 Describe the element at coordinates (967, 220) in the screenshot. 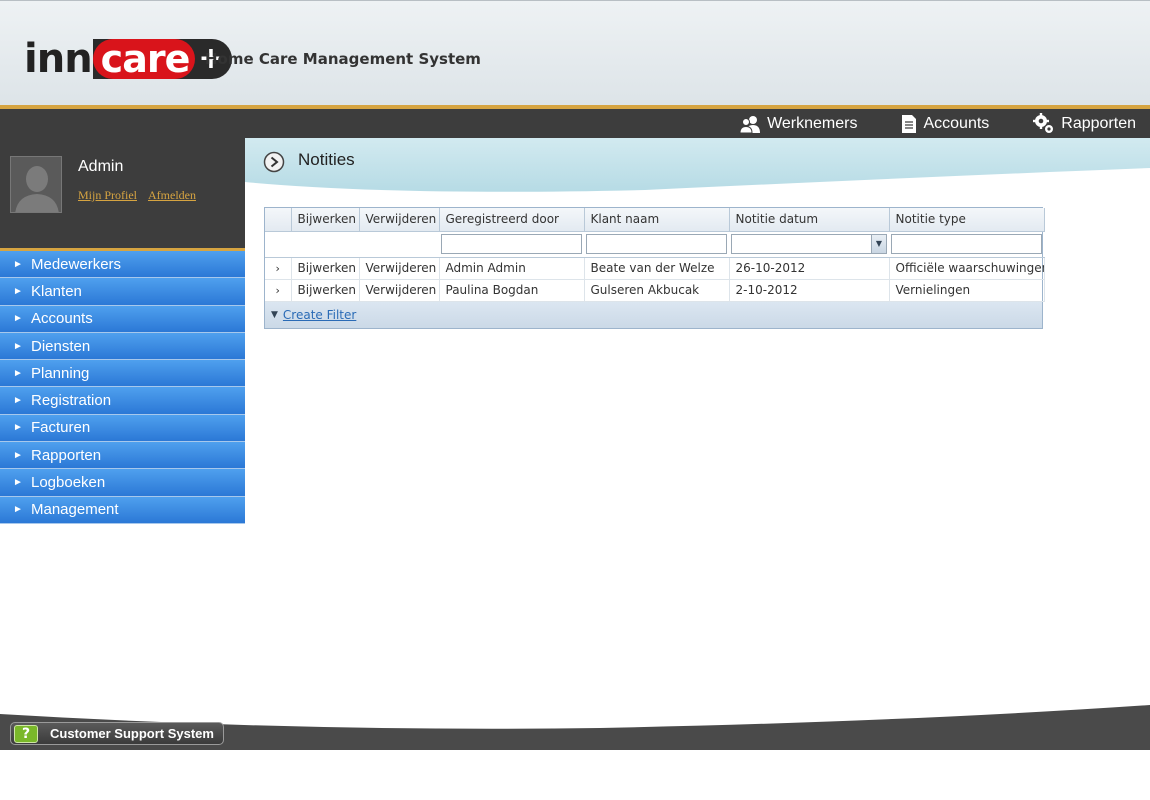

I see `column-header-notitie-type: Notitie type` at that location.